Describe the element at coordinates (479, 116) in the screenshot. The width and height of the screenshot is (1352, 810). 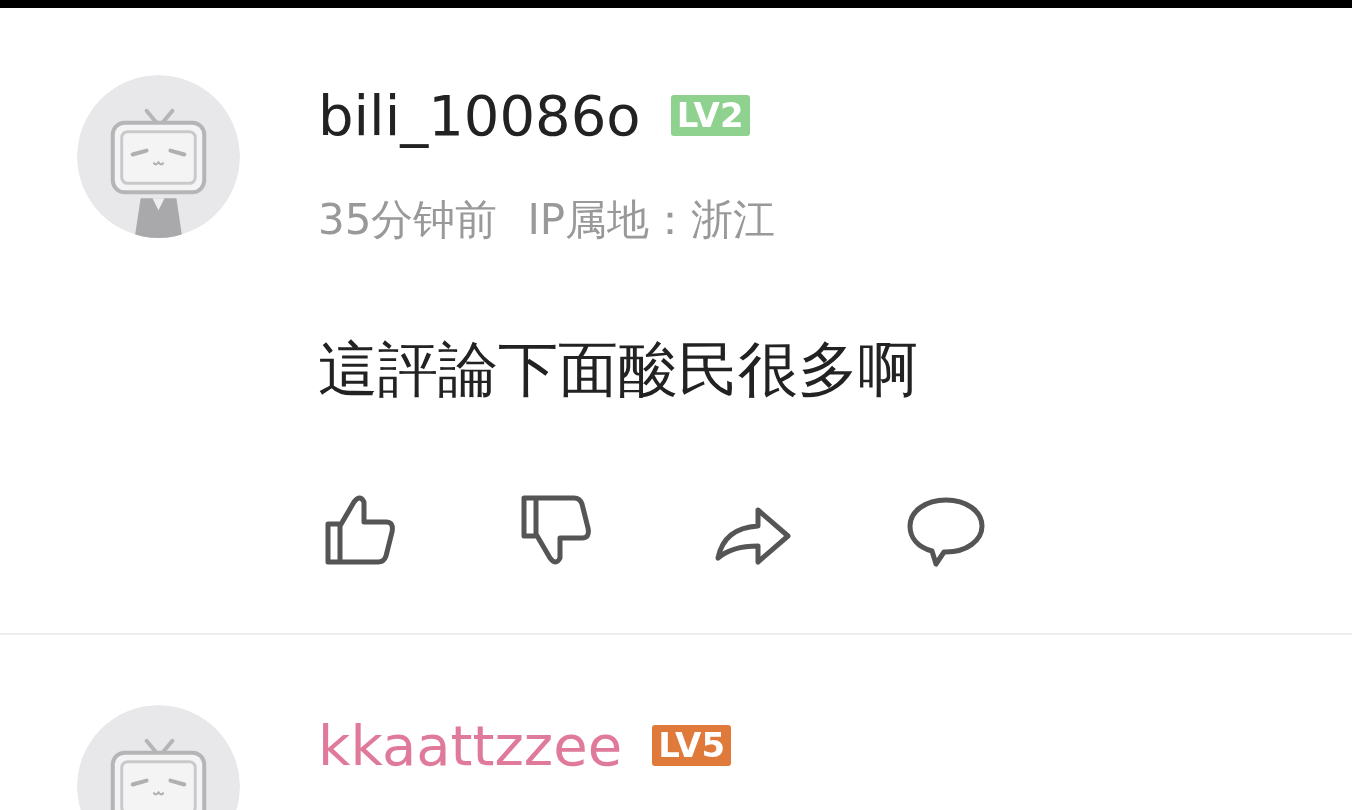
I see `username: bili_10086o` at that location.